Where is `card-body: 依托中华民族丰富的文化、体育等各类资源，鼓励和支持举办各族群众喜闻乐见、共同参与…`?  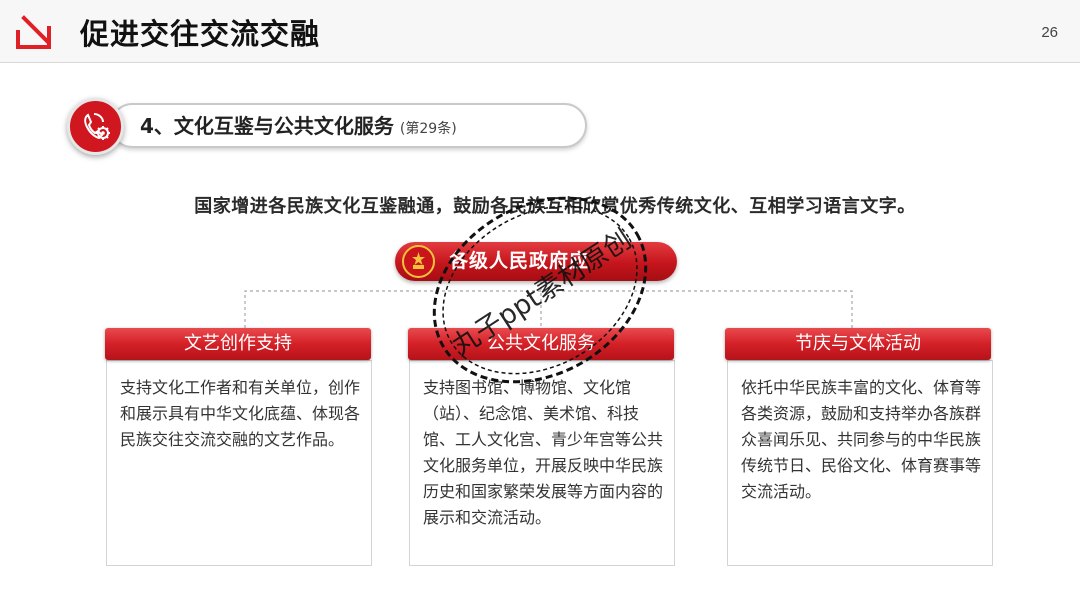 card-body: 依托中华民族丰富的文化、体育等各类资源，鼓励和支持举办各族群众喜闻乐见、共同参与… is located at coordinates (861, 439).